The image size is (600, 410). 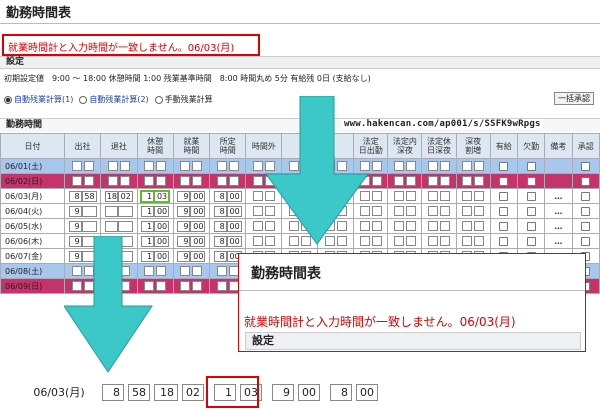 I want to click on calc-mode-radio-1: 自動残業計算(1), so click(x=38, y=99).